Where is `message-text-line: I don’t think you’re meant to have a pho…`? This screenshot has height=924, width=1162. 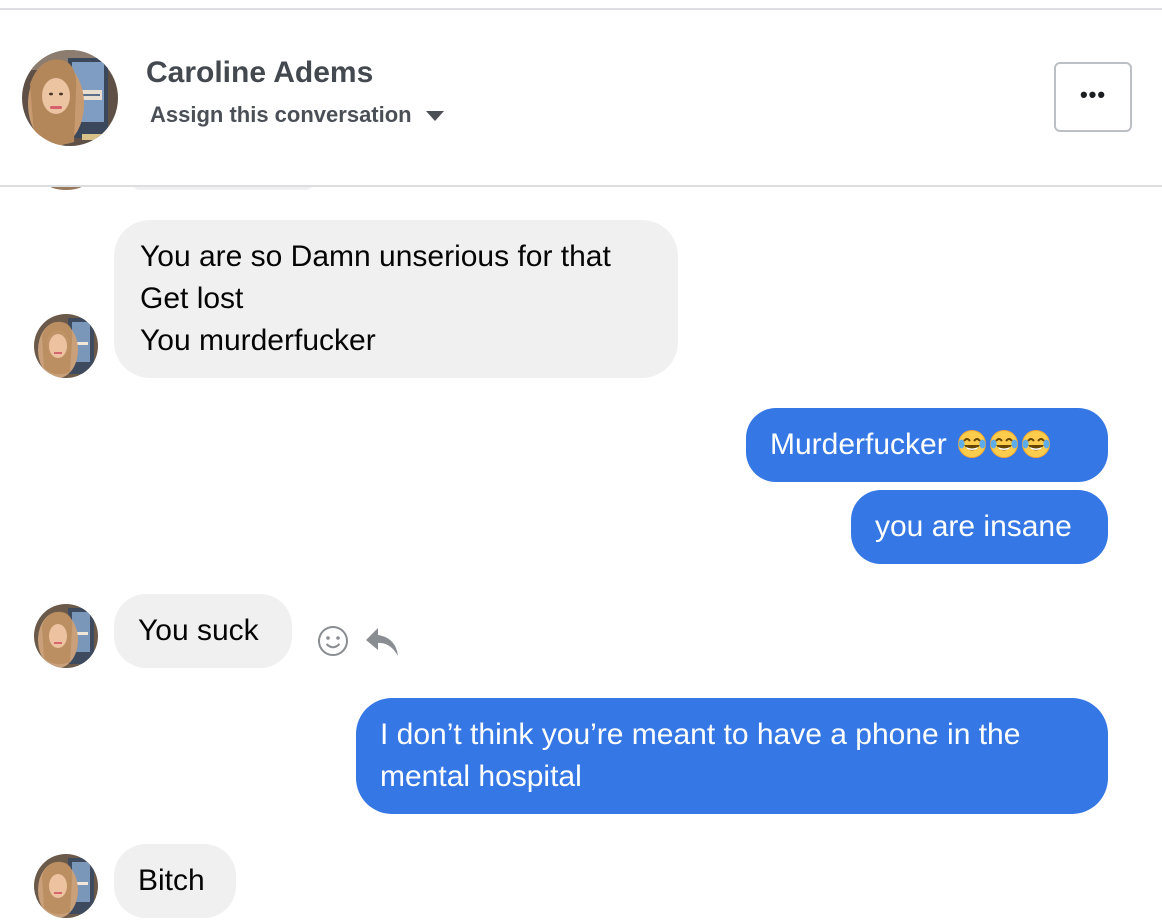 message-text-line: I don’t think you’re meant to have a pho… is located at coordinates (700, 734).